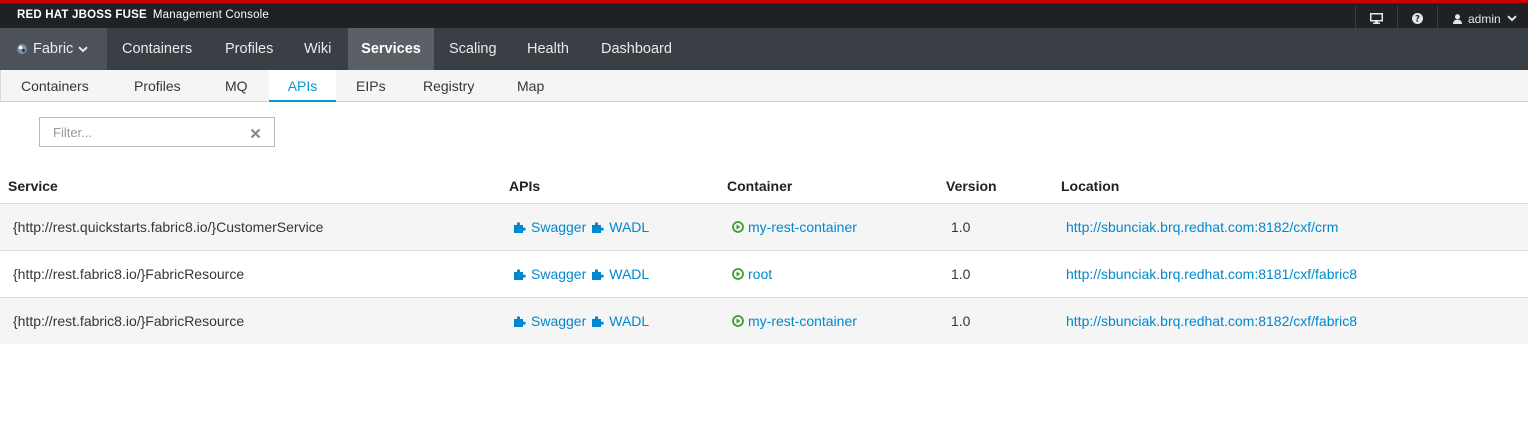  I want to click on clear-filter-button, so click(255, 134).